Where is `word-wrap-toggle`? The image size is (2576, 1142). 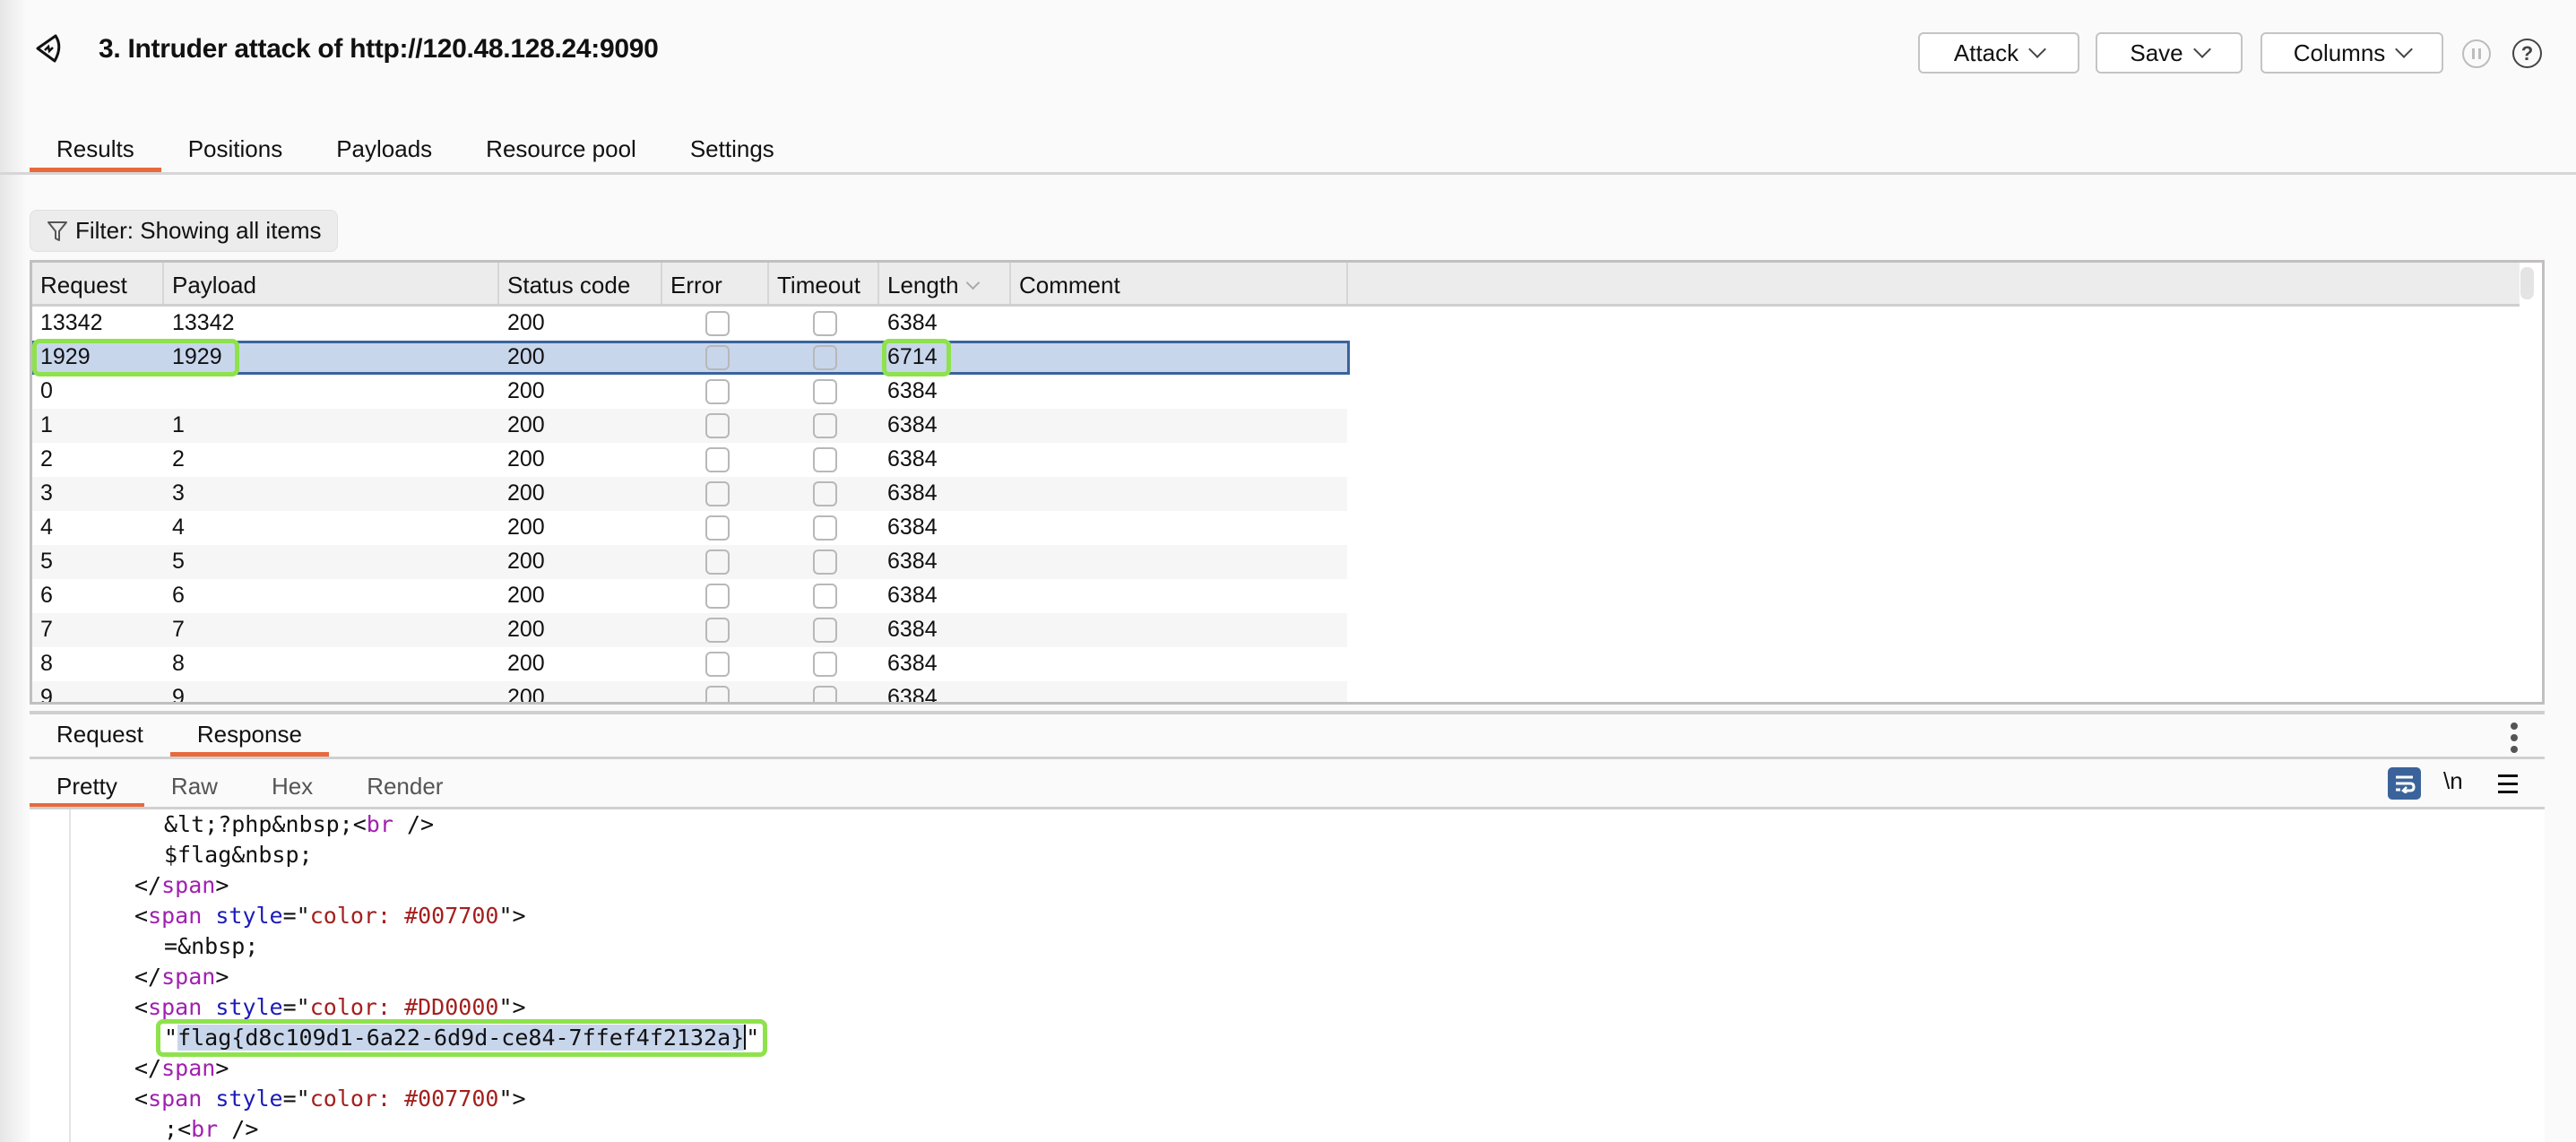
word-wrap-toggle is located at coordinates (2404, 783).